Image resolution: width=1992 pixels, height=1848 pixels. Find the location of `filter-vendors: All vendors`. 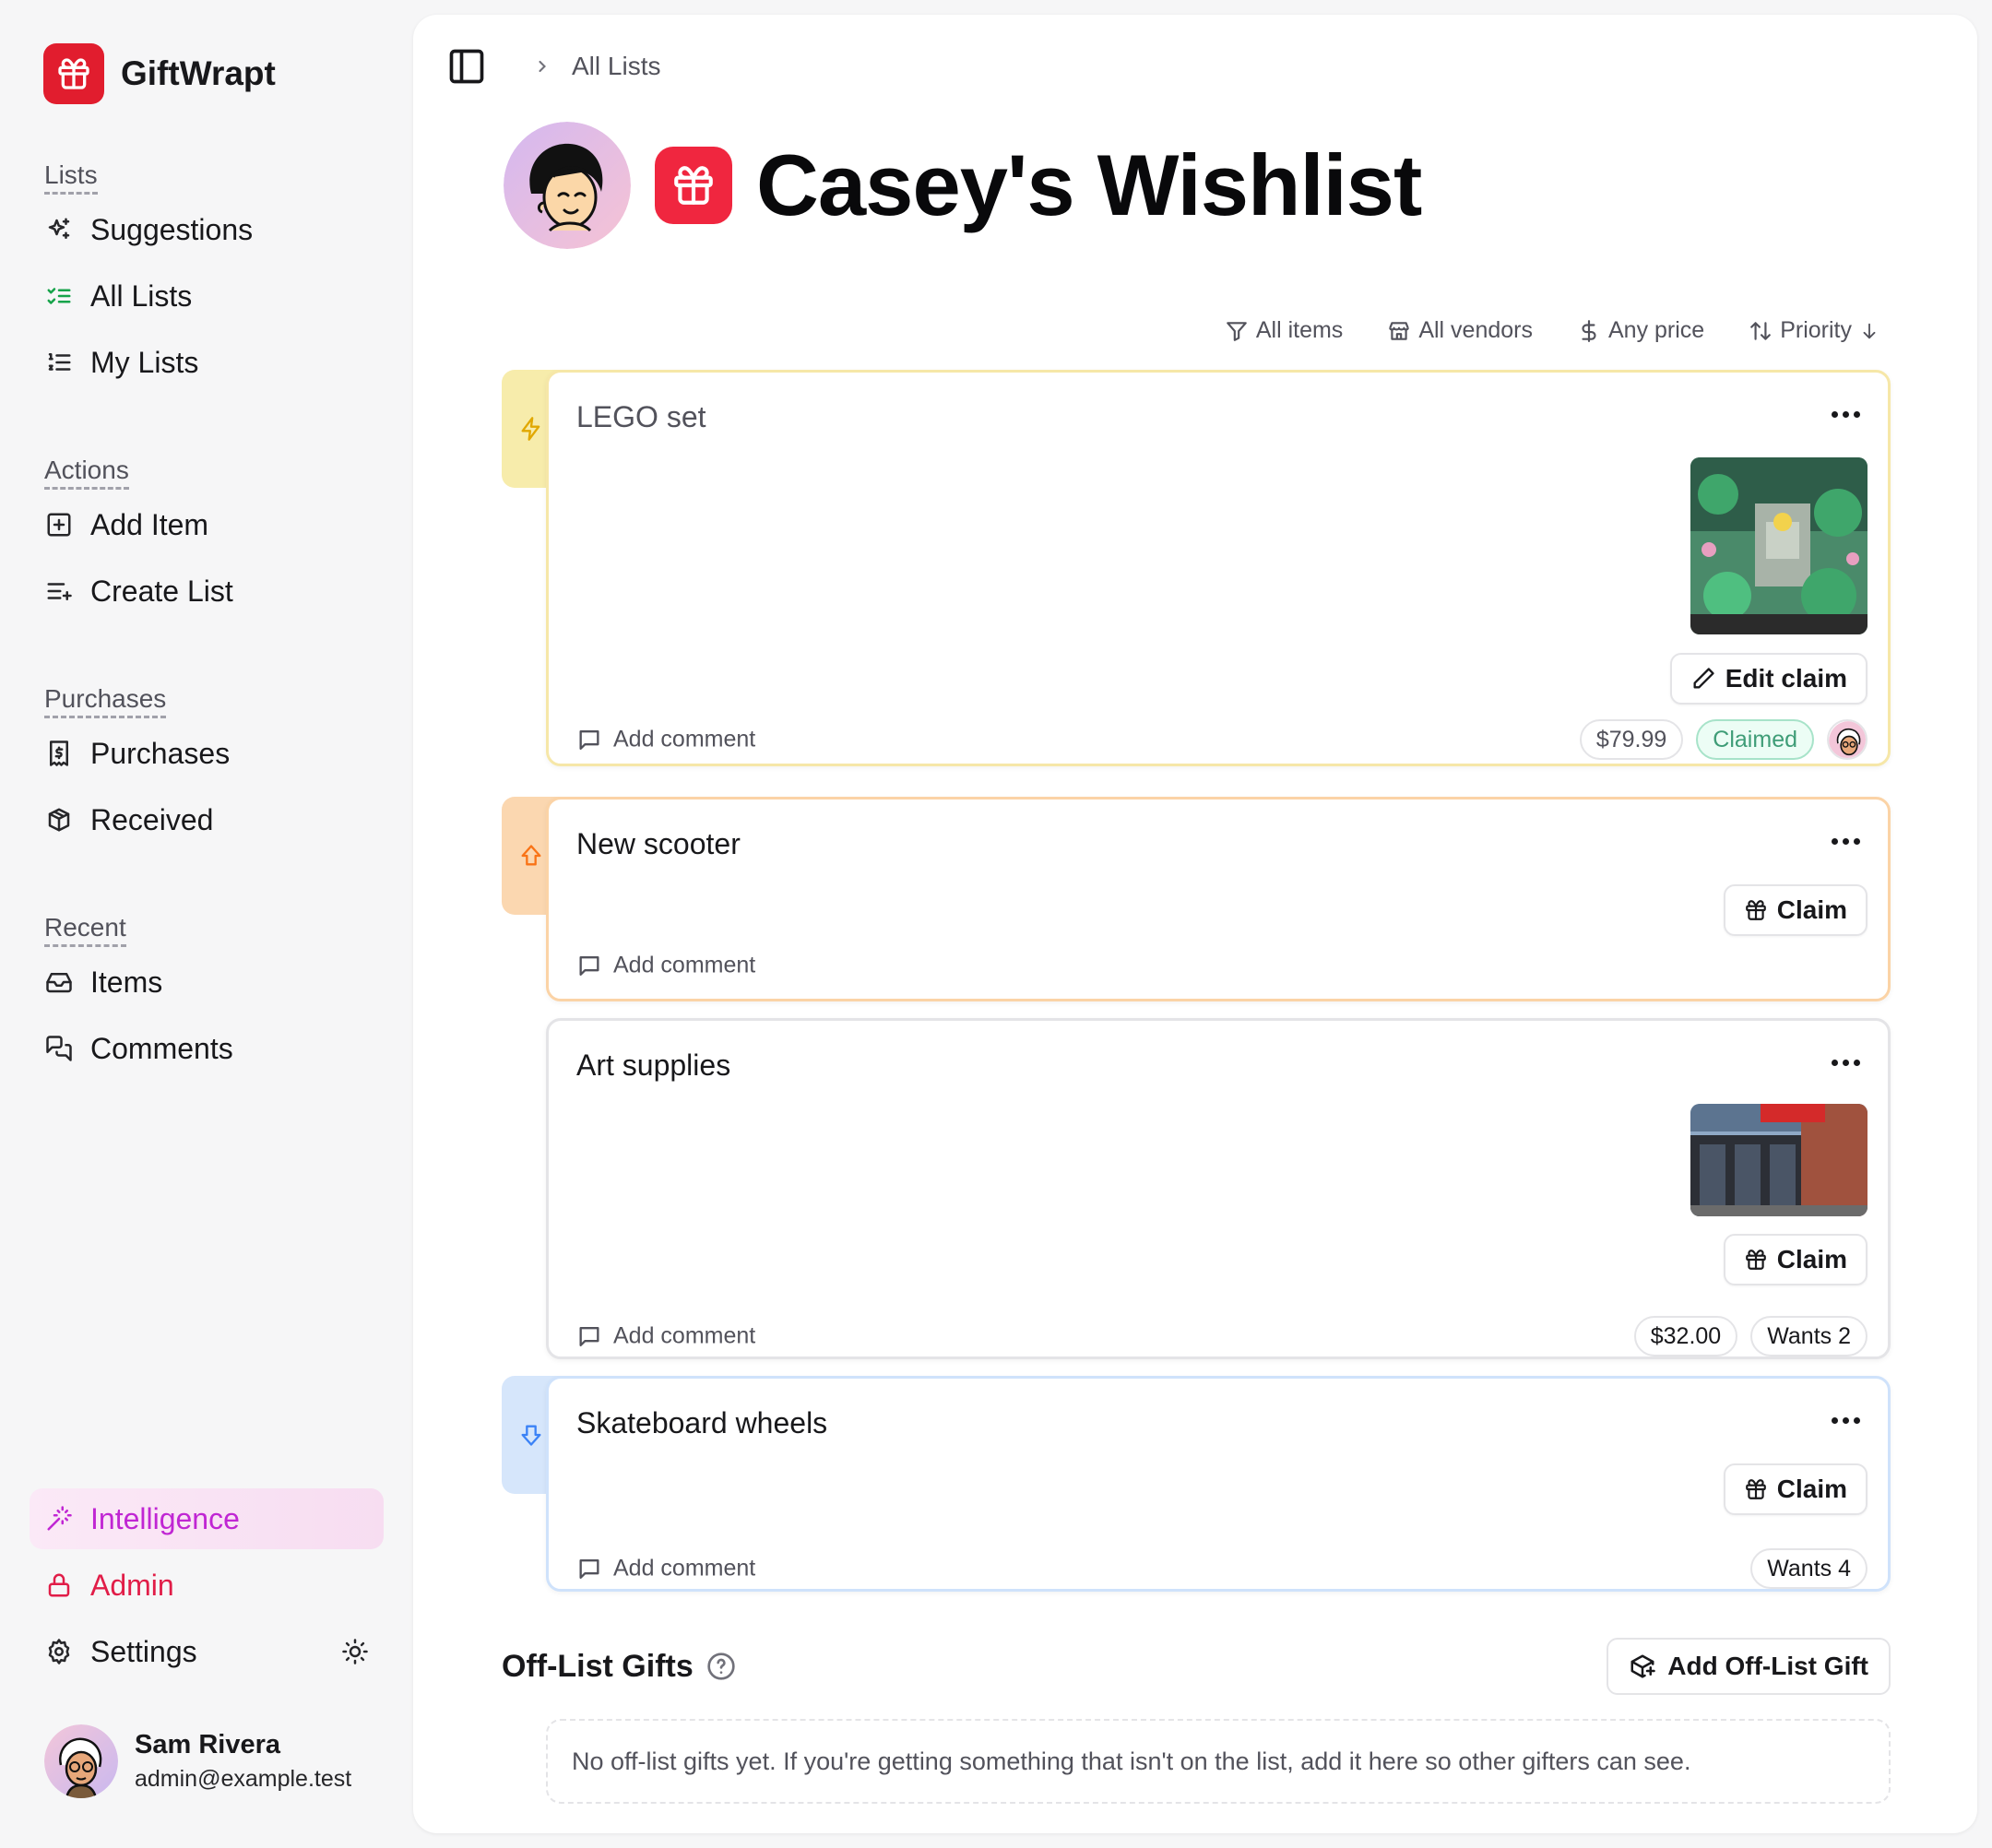

filter-vendors: All vendors is located at coordinates (1460, 330).